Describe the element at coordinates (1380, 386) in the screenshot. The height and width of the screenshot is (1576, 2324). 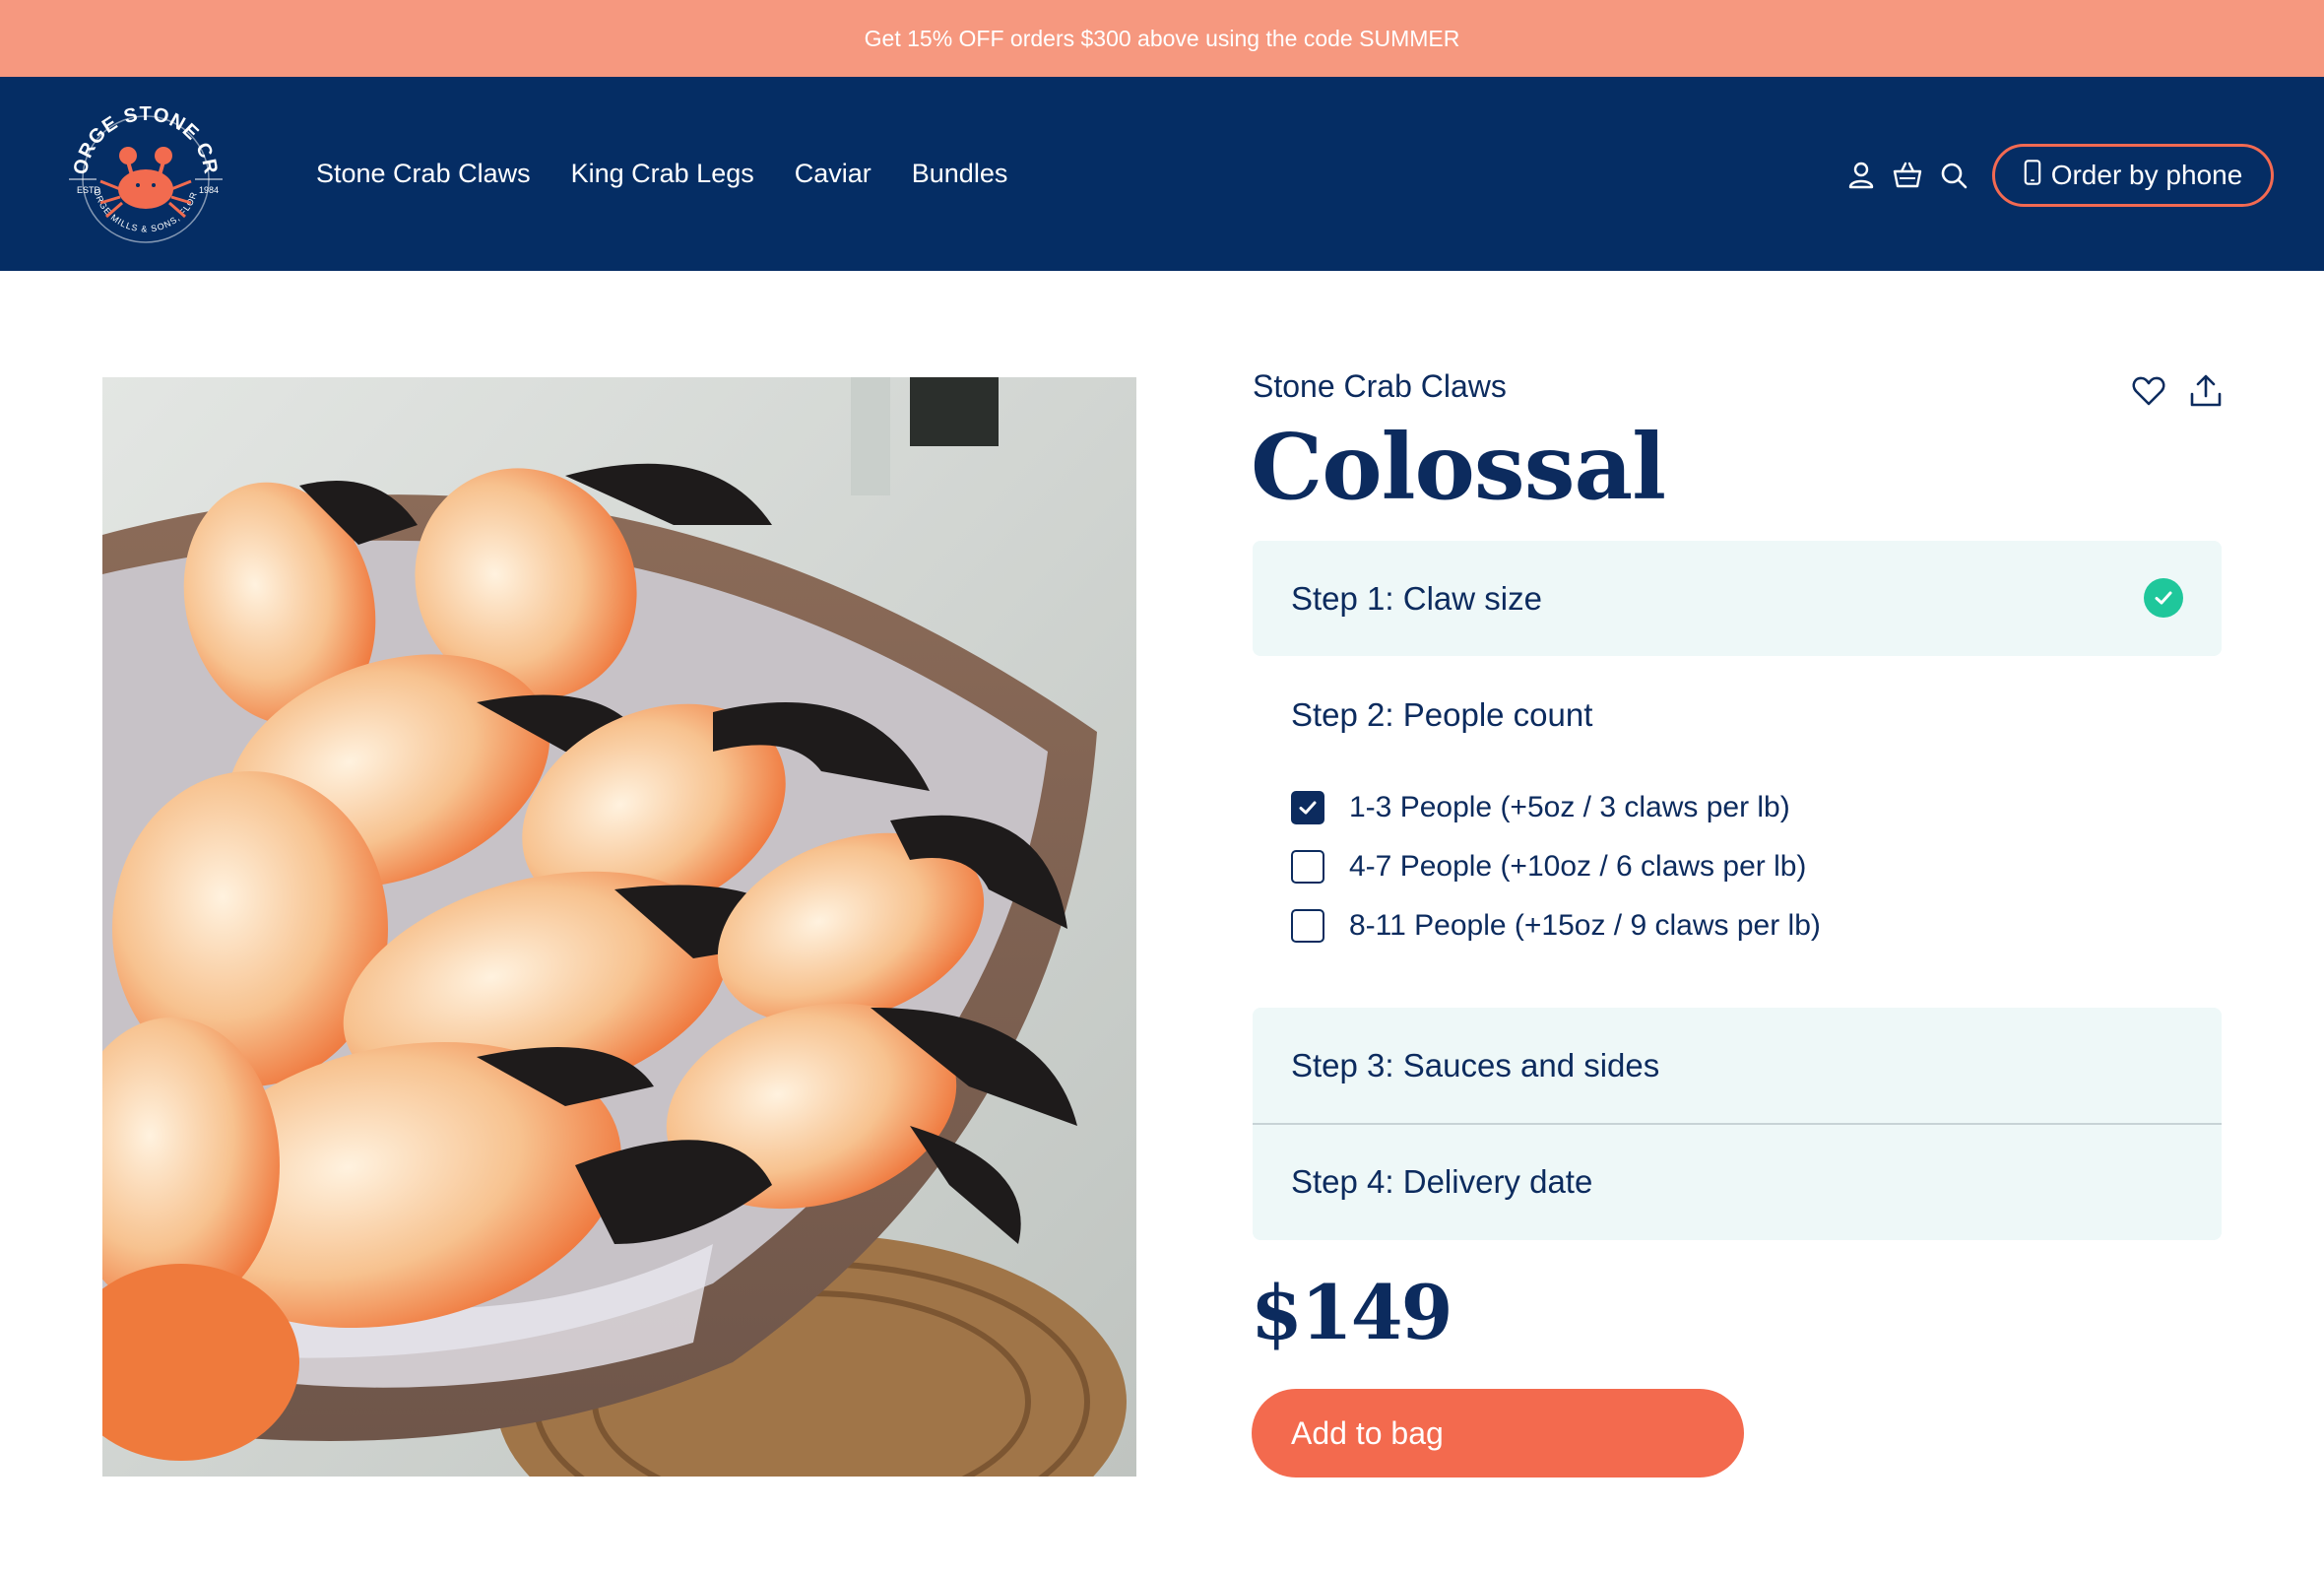
I see `product-category: Stone Crab Claws` at that location.